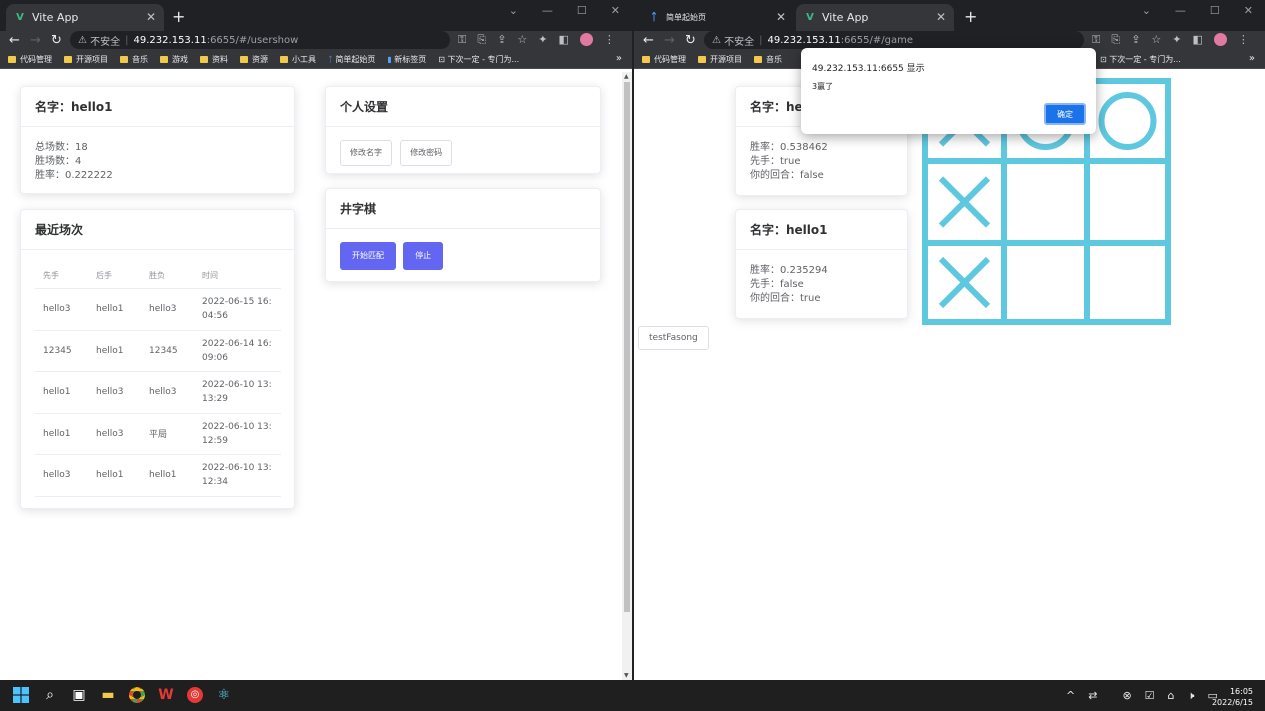 The width and height of the screenshot is (1265, 711). I want to click on change-password-button: 修改密码, so click(426, 153).